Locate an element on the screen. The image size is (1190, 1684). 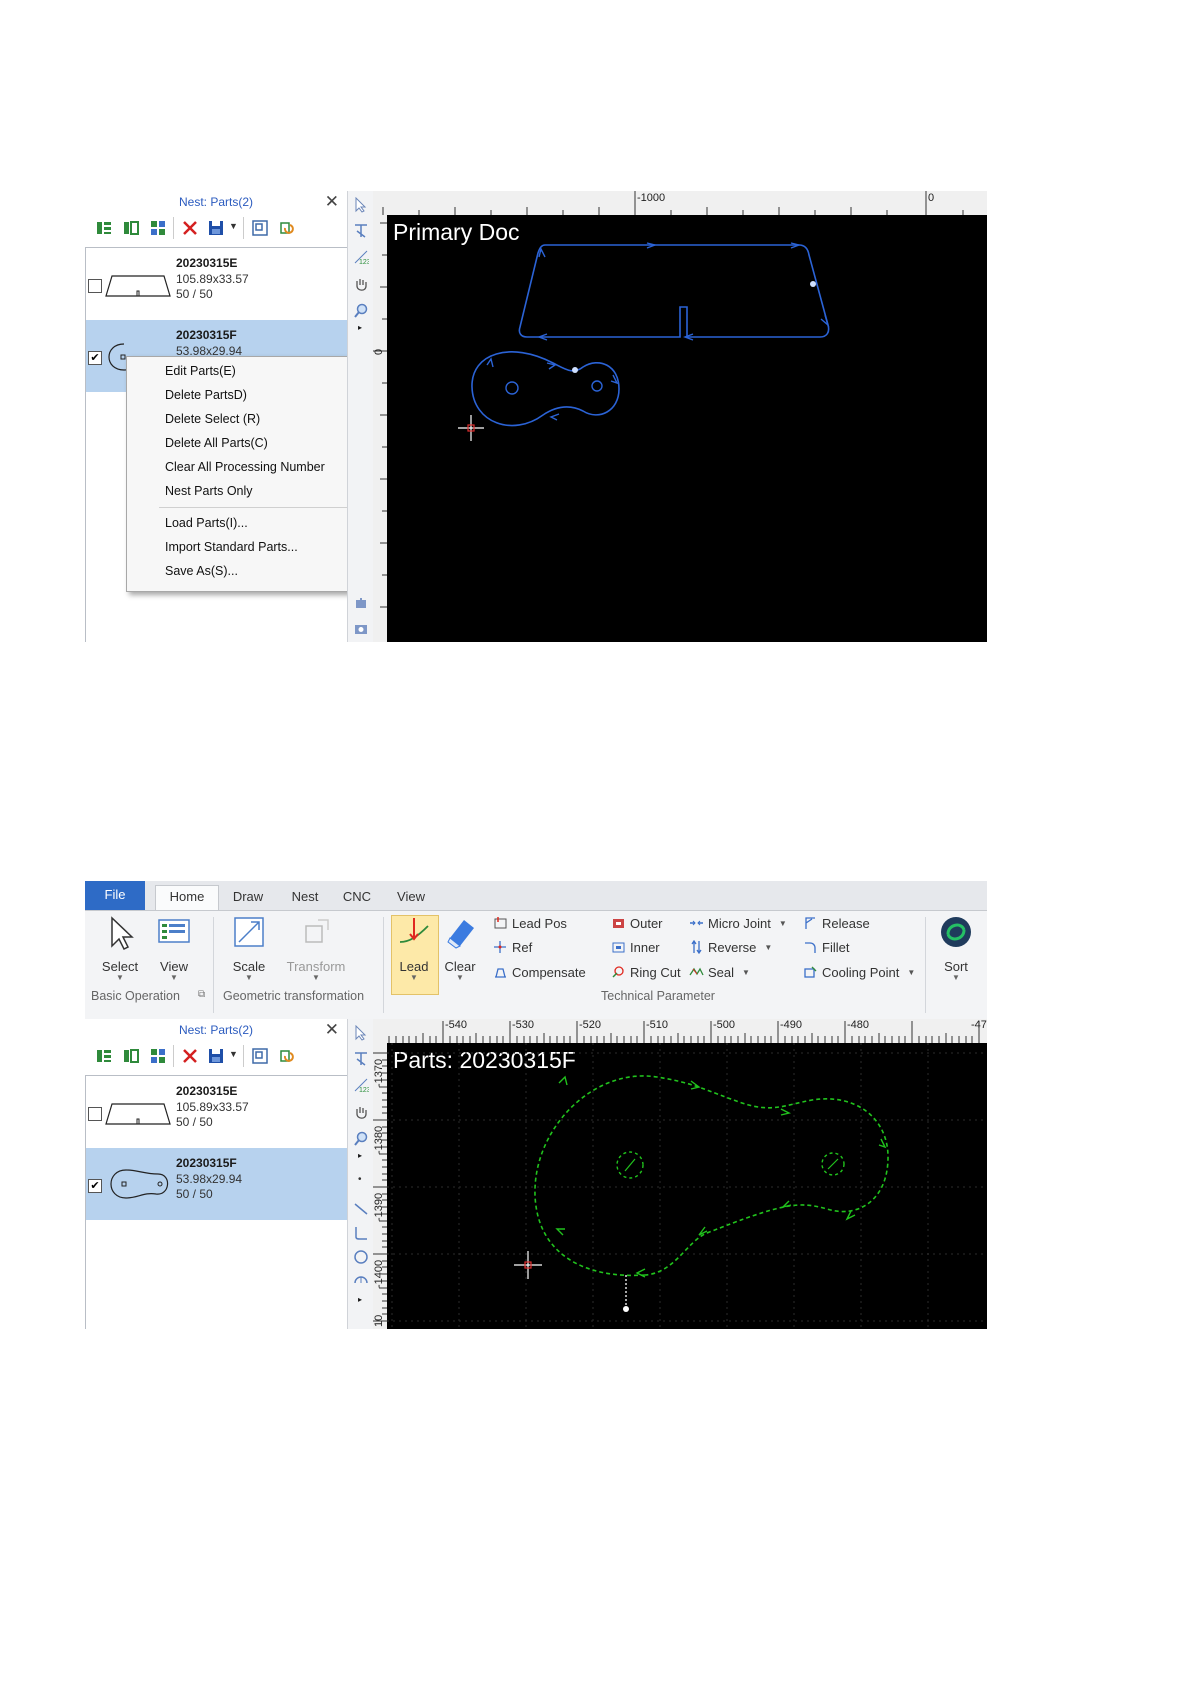
puzzle-icon is located at coordinates (361, 603).